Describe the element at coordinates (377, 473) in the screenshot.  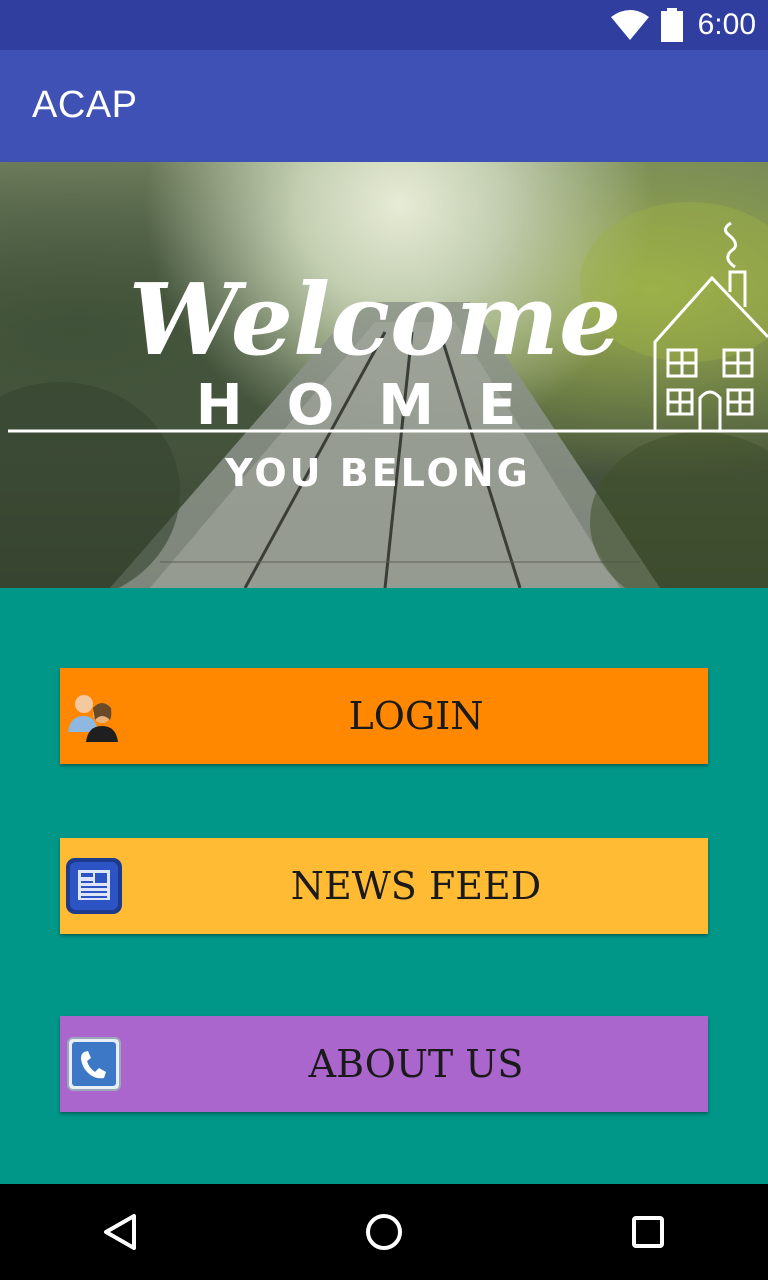
I see `banner-you-belong: YOU BELONG` at that location.